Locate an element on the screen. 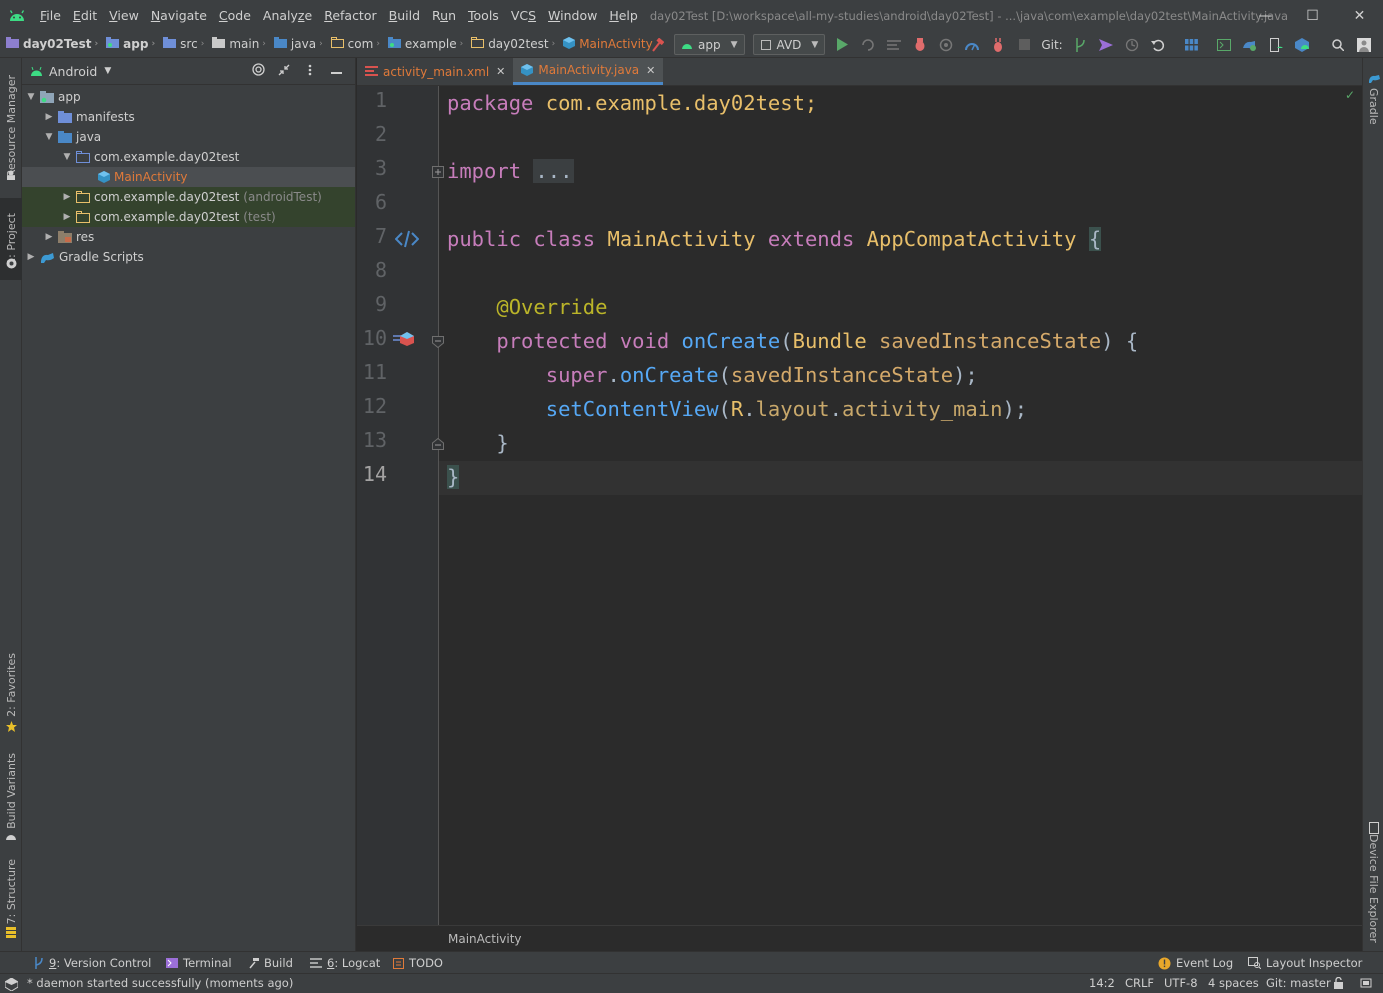 Image resolution: width=1383 pixels, height=993 pixels. menu-help: Help is located at coordinates (623, 15).